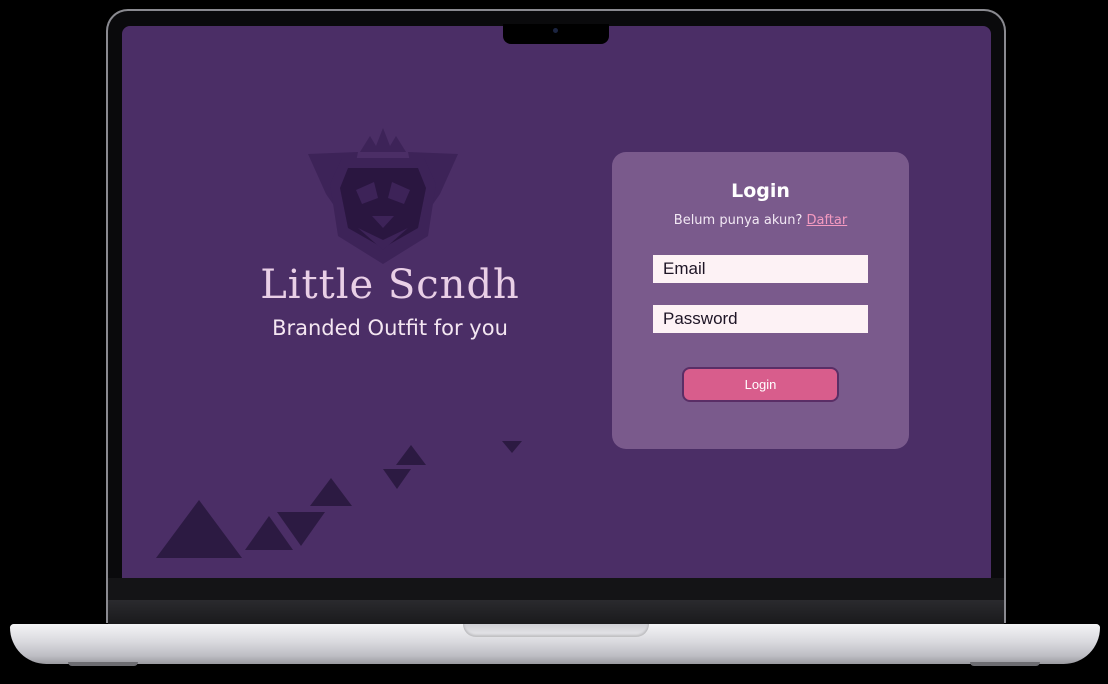 Image resolution: width=1108 pixels, height=684 pixels. What do you see at coordinates (555, 30) in the screenshot?
I see `camera-icon` at bounding box center [555, 30].